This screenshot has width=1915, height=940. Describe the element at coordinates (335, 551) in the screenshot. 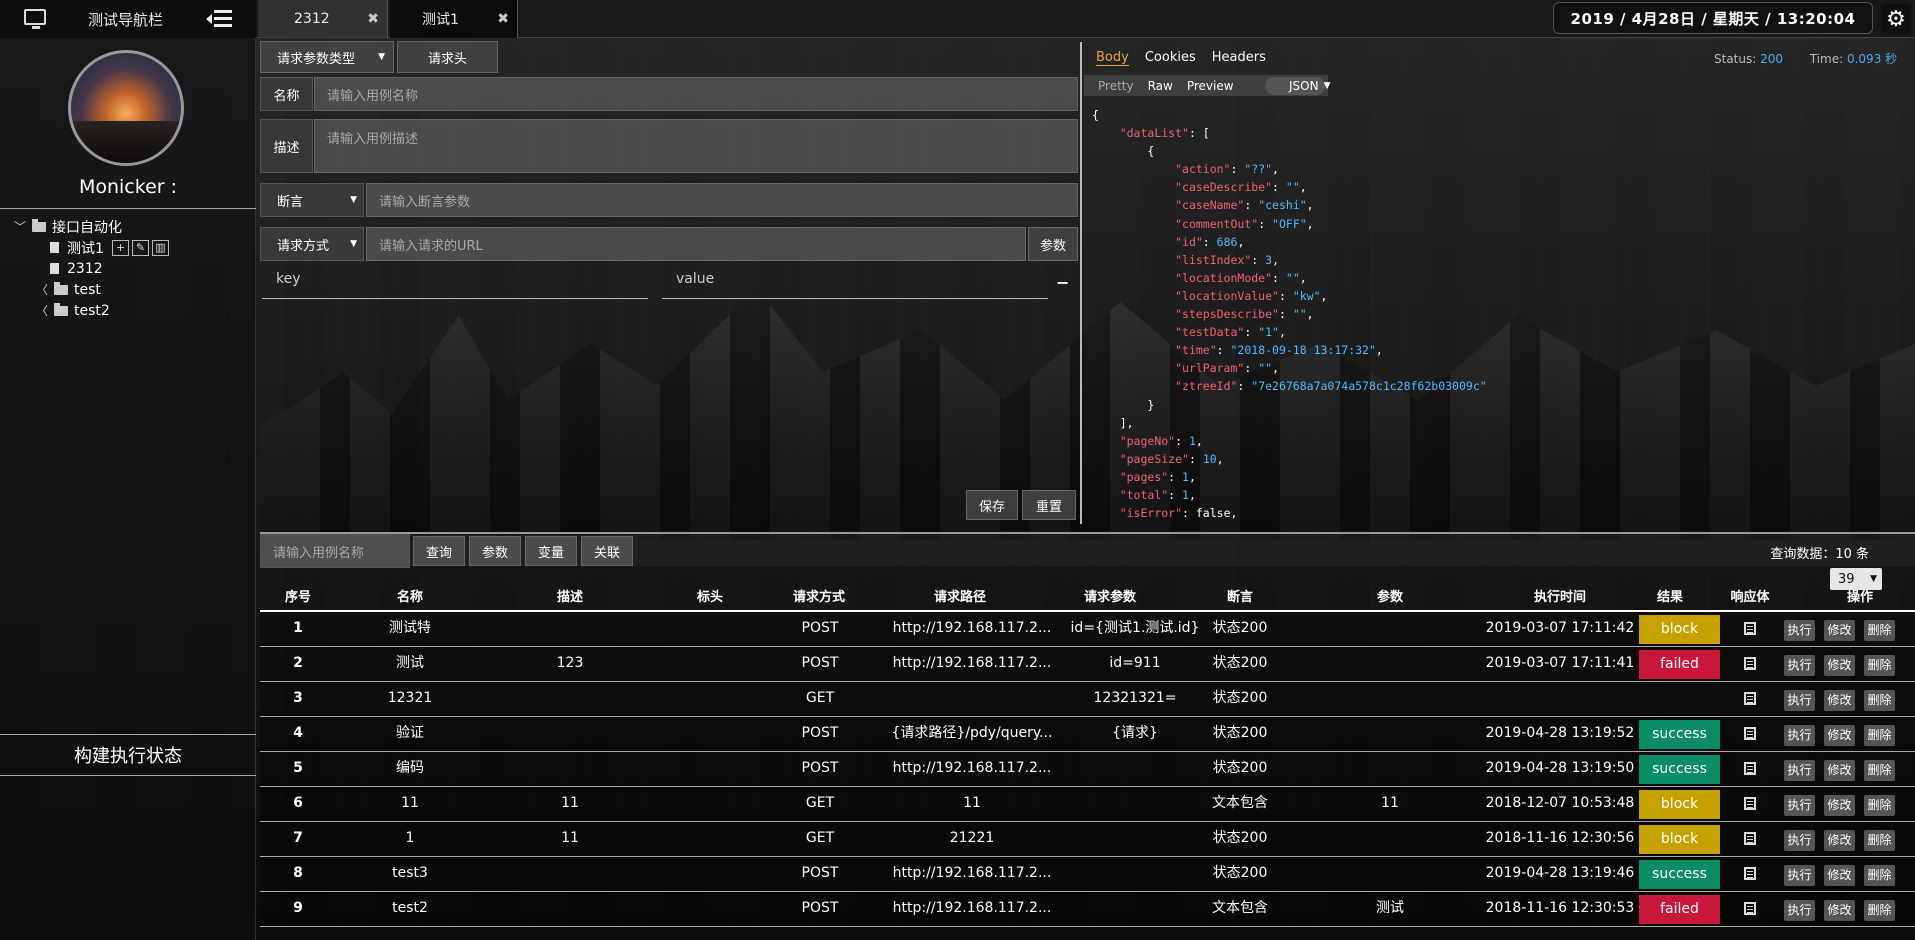

I see `case-search-input: 请输入用例名称` at that location.